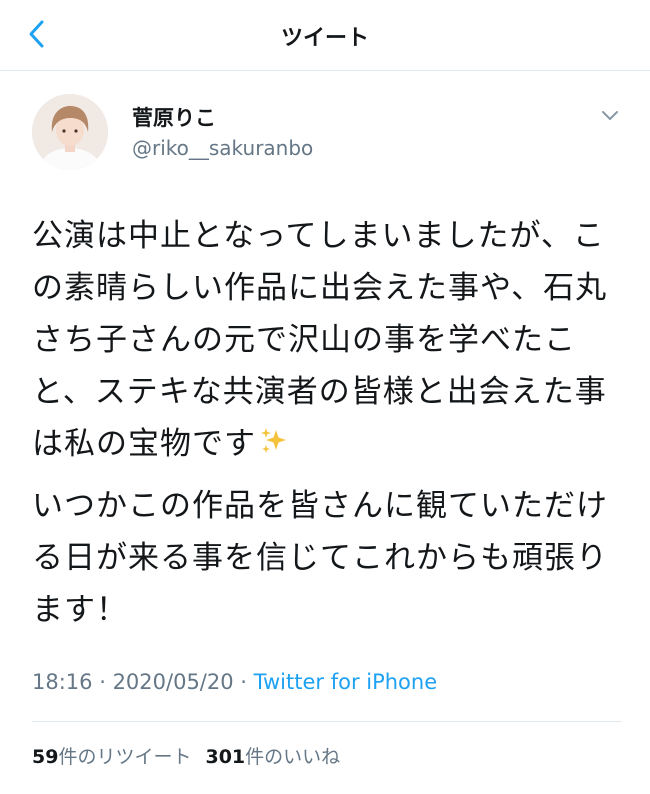 This screenshot has height=794, width=650. I want to click on top-nav-bar: ツイート, so click(325, 35).